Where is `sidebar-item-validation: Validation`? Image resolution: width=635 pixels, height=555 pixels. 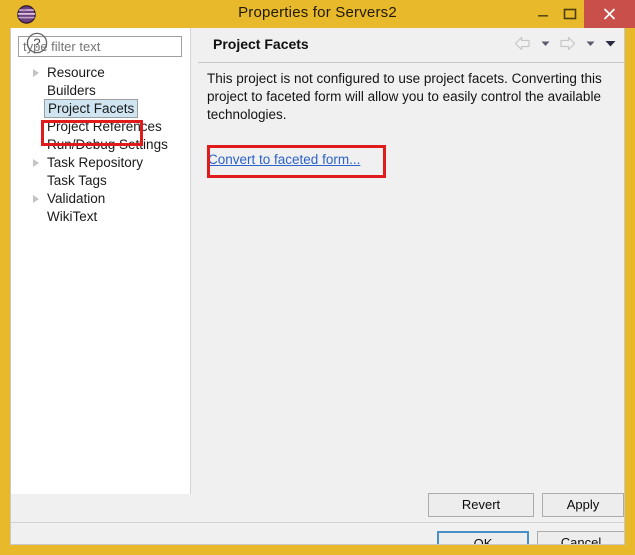
sidebar-item-validation: Validation is located at coordinates (100, 199).